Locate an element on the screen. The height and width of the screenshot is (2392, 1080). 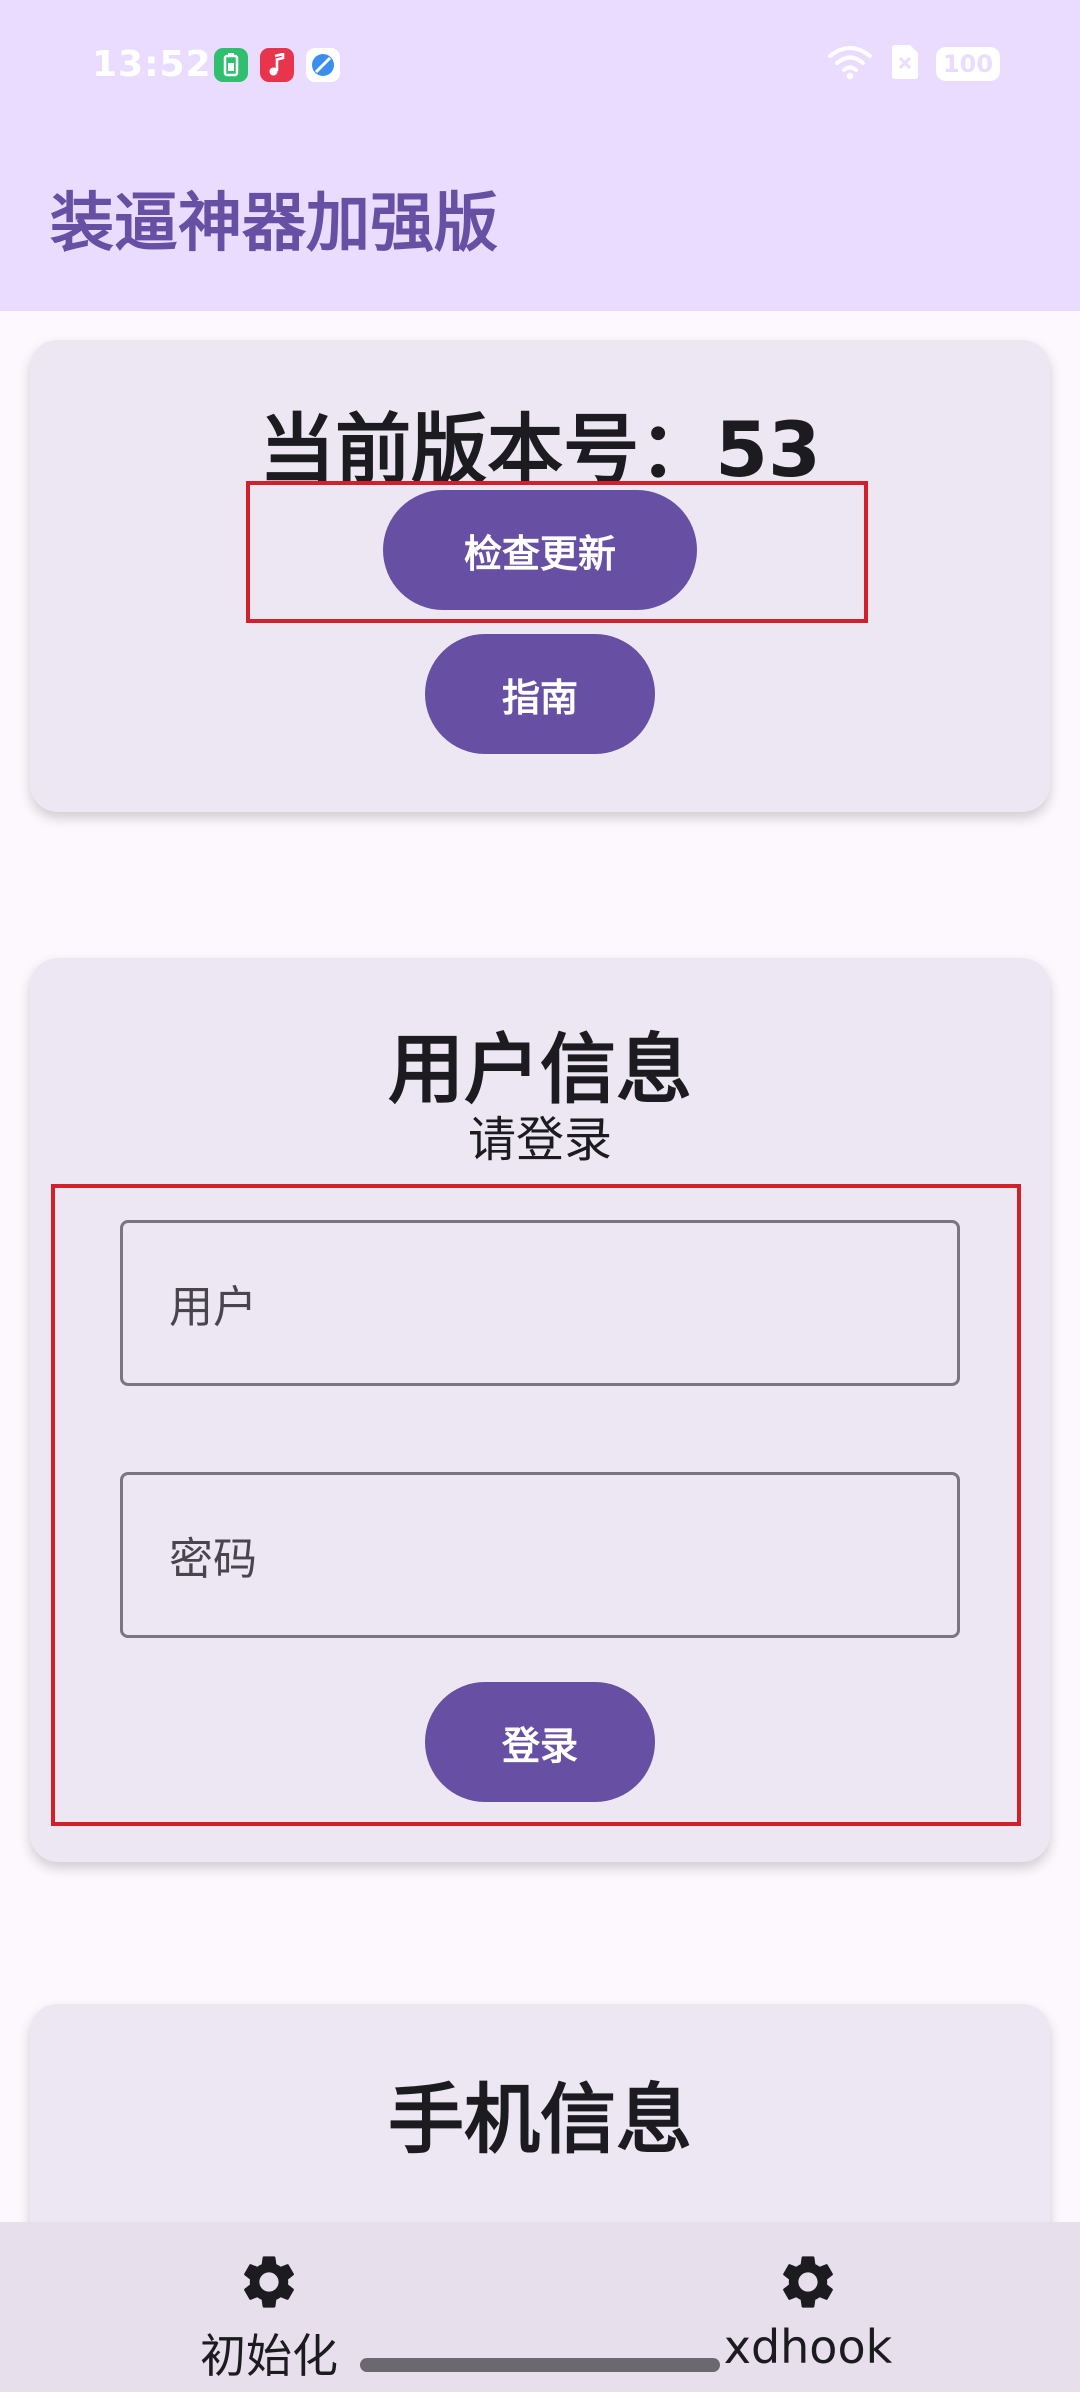
password-placeholder: 密码 is located at coordinates (213, 1559).